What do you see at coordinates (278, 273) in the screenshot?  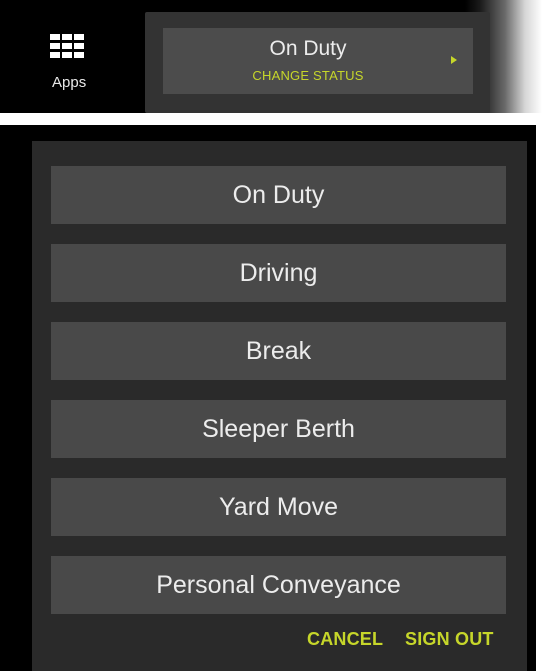 I see `status-option-driving: Driving` at bounding box center [278, 273].